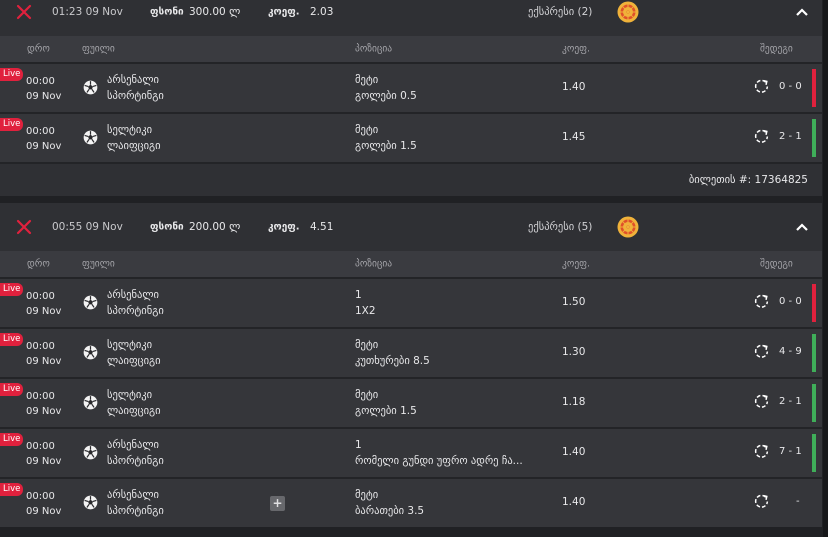  What do you see at coordinates (322, 12) in the screenshot?
I see `odds-value: 2.03` at bounding box center [322, 12].